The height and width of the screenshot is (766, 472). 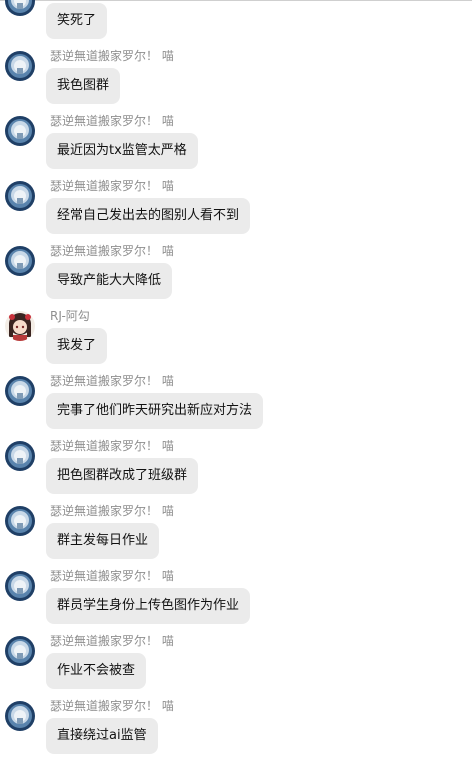 I want to click on anime-girl-avatar-icon, so click(x=20, y=326).